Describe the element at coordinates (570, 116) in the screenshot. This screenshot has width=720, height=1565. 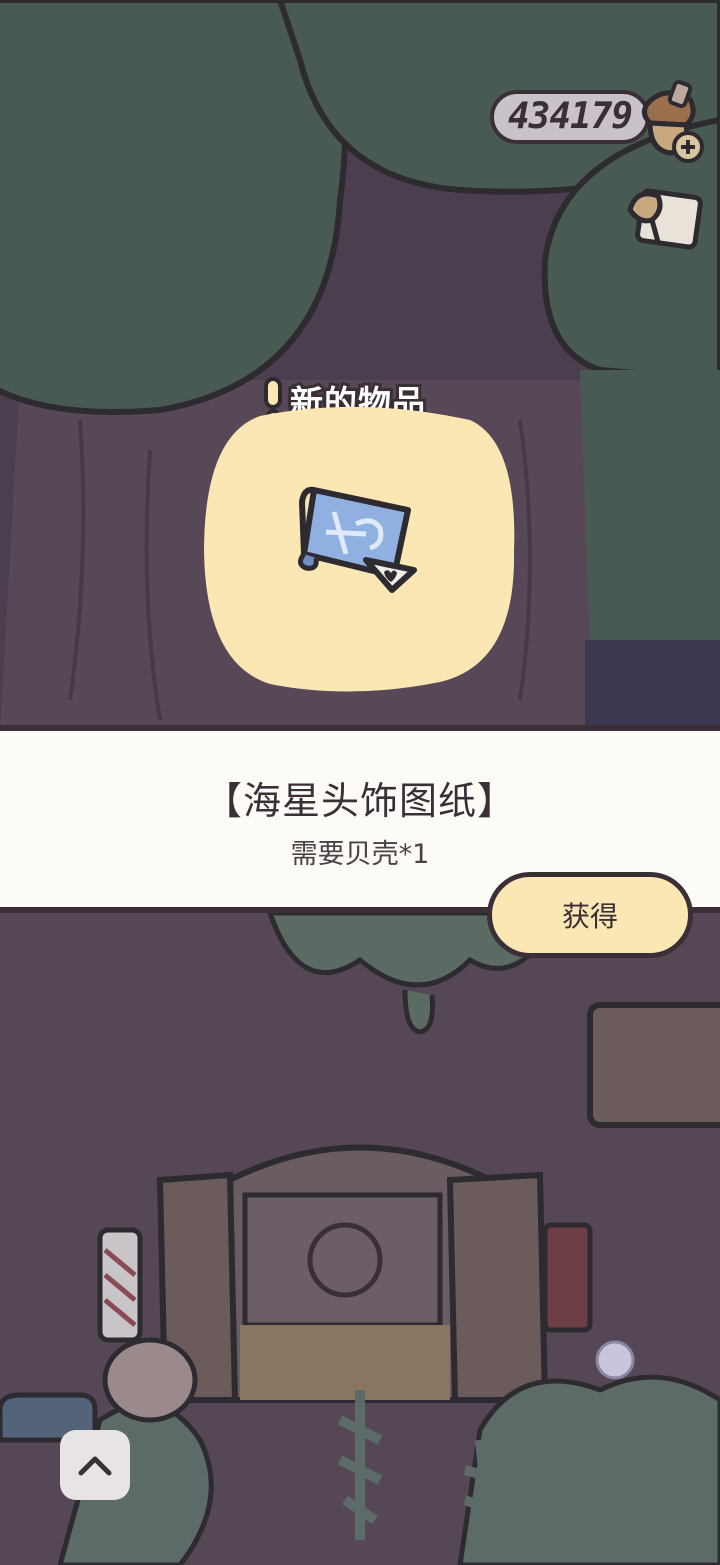
I see `coin-count: 434179` at that location.